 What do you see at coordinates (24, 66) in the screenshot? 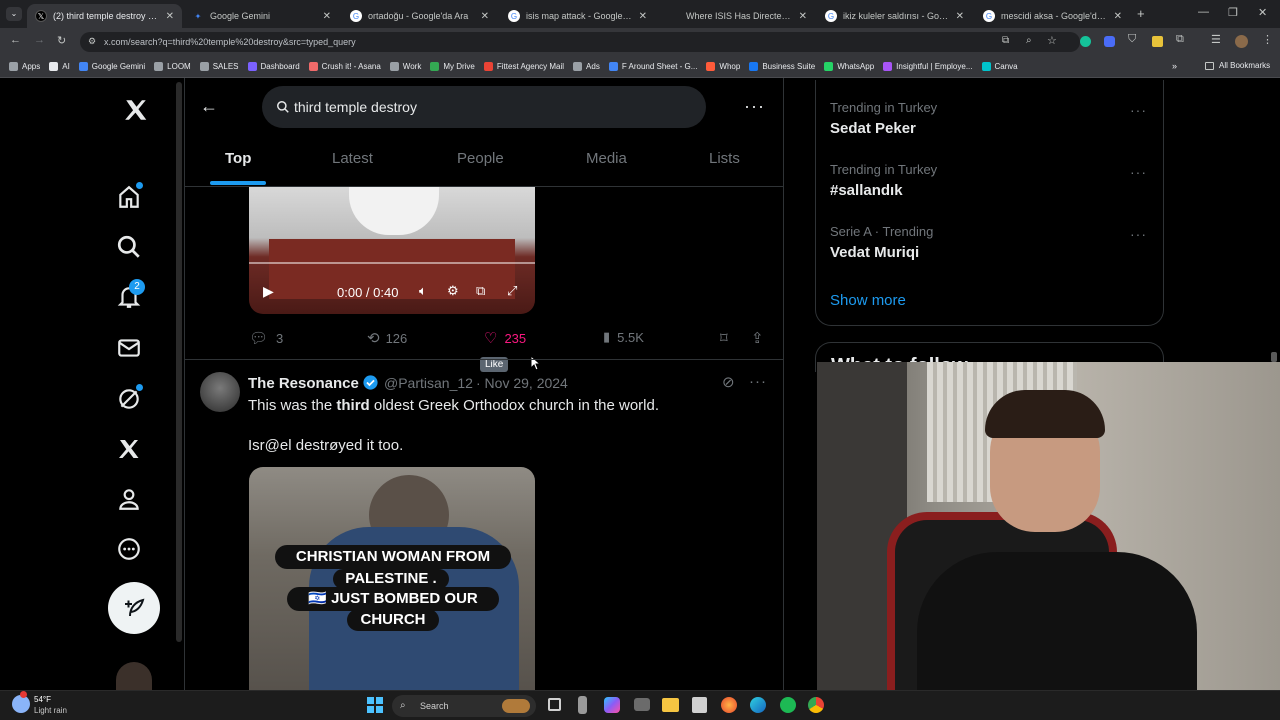
I see `bookmark-item: Apps` at bounding box center [24, 66].